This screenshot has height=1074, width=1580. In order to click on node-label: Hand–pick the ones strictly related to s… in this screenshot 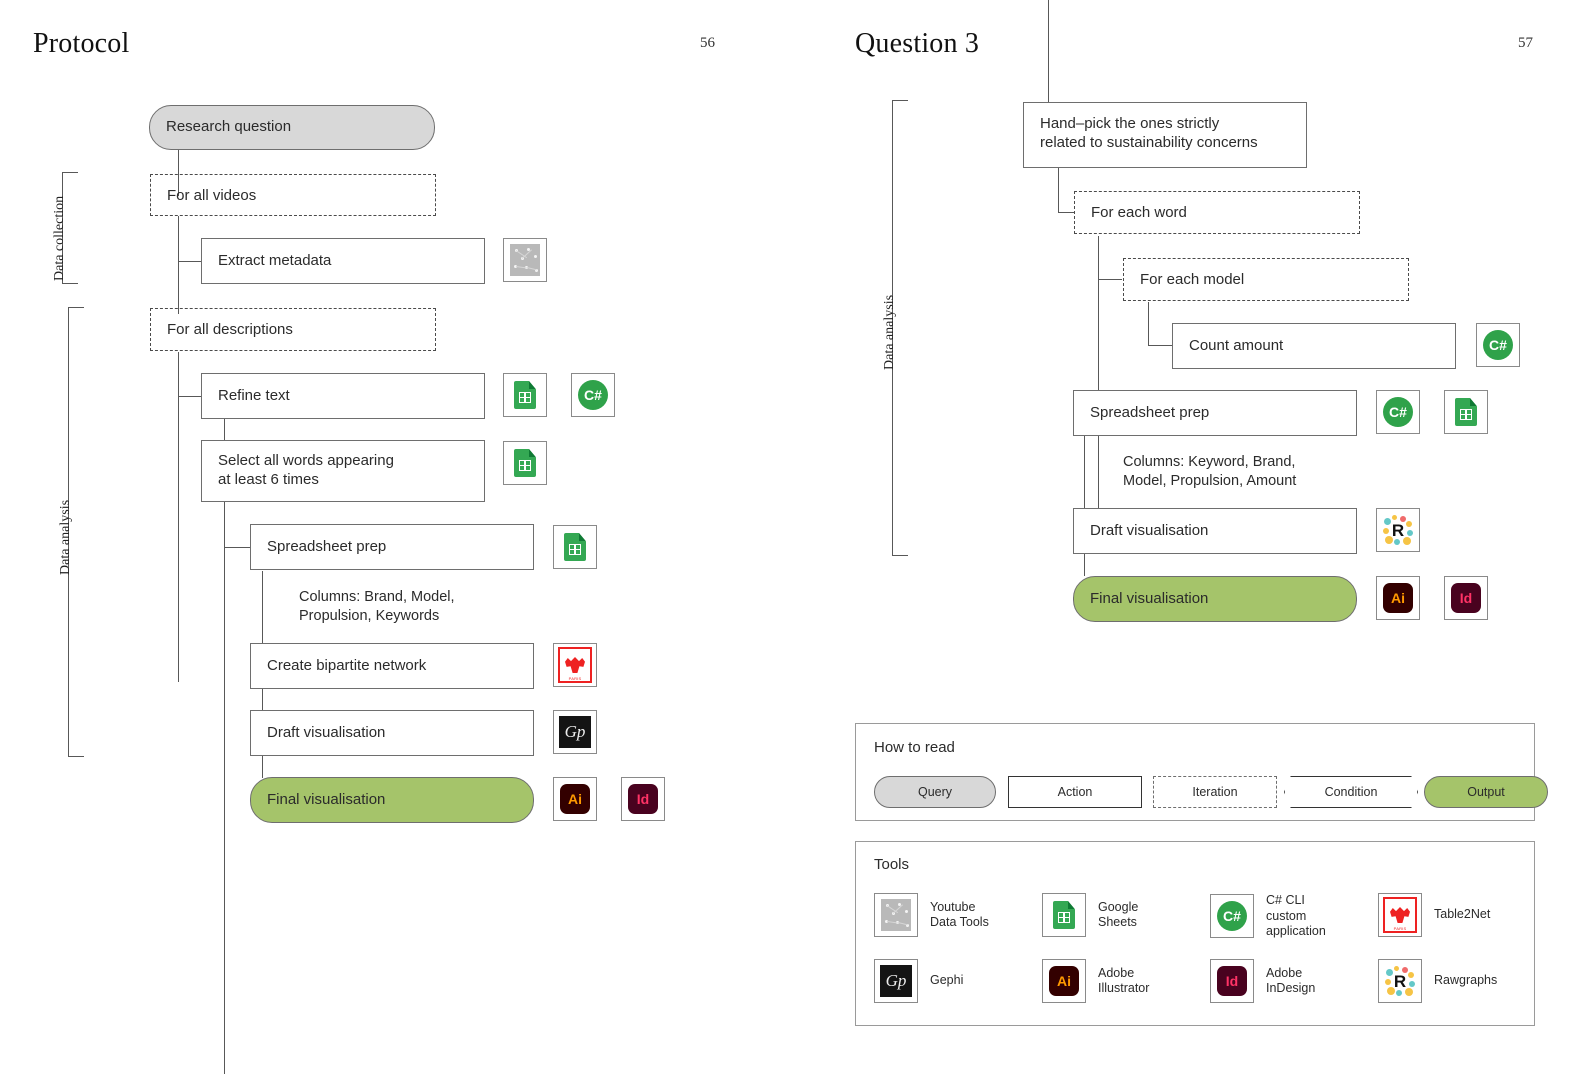, I will do `click(1149, 133)`.